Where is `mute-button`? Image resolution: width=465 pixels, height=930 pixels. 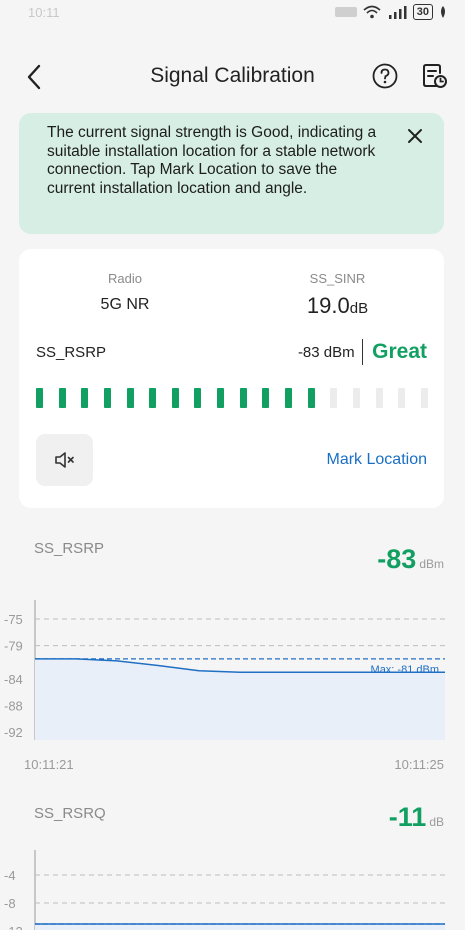
mute-button is located at coordinates (64, 460).